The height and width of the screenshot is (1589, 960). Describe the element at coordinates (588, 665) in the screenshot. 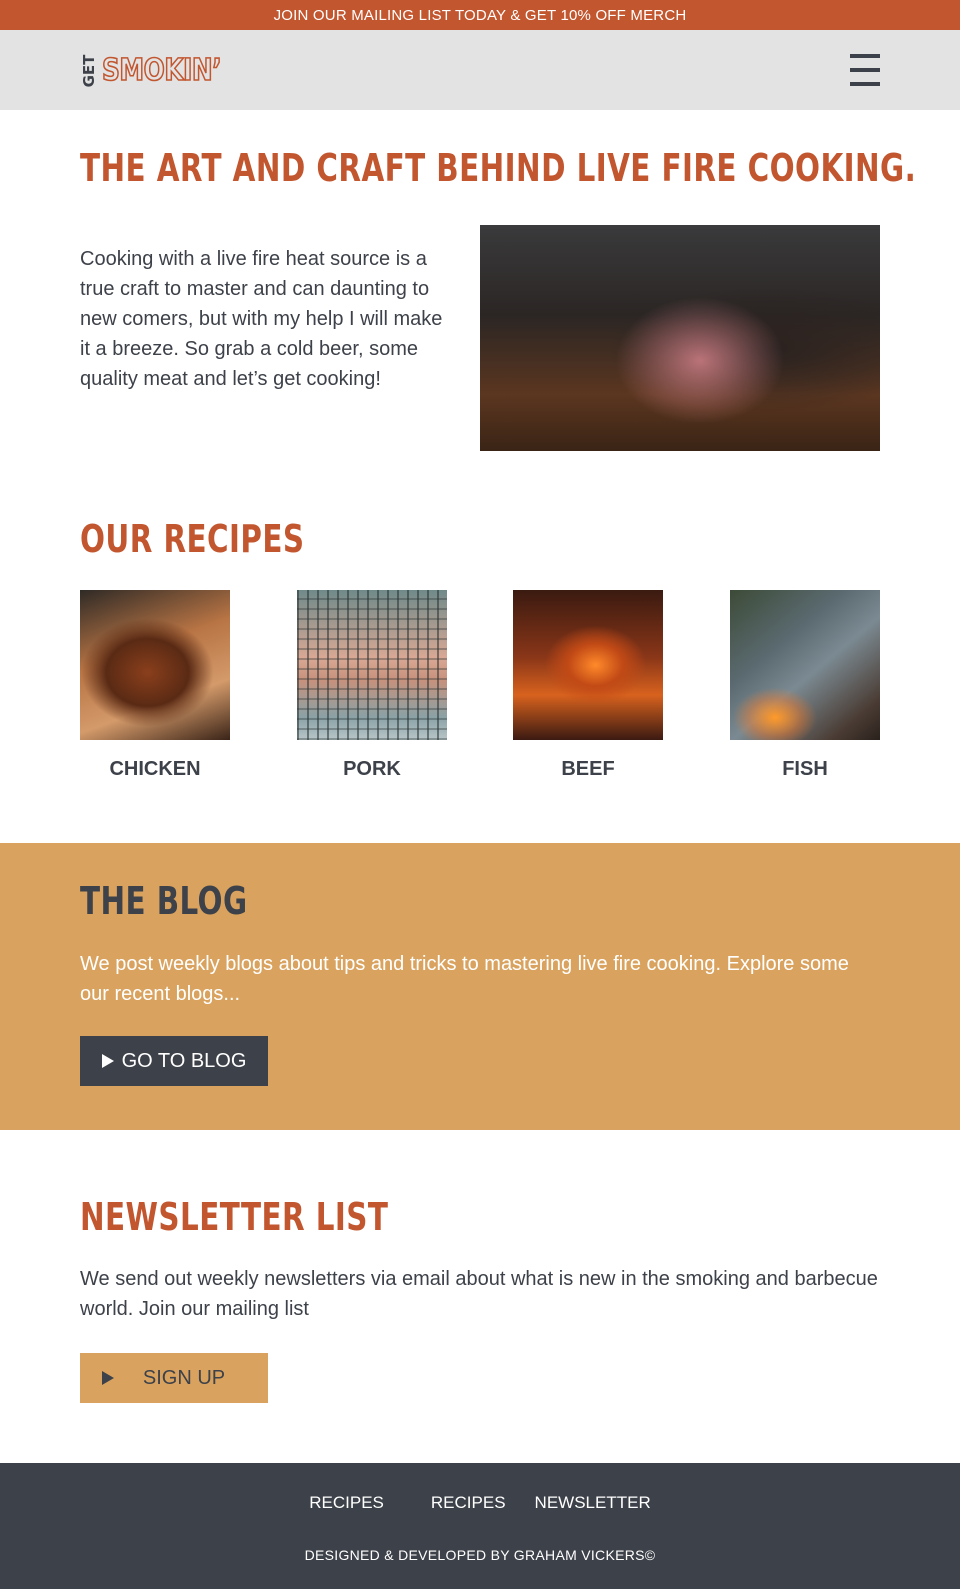

I see `beef-image` at that location.